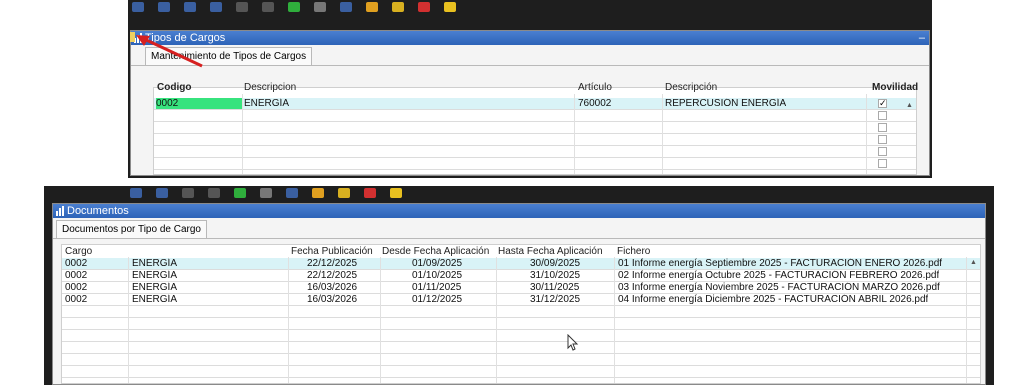  I want to click on col-header-articulo: Artículo, so click(595, 87).